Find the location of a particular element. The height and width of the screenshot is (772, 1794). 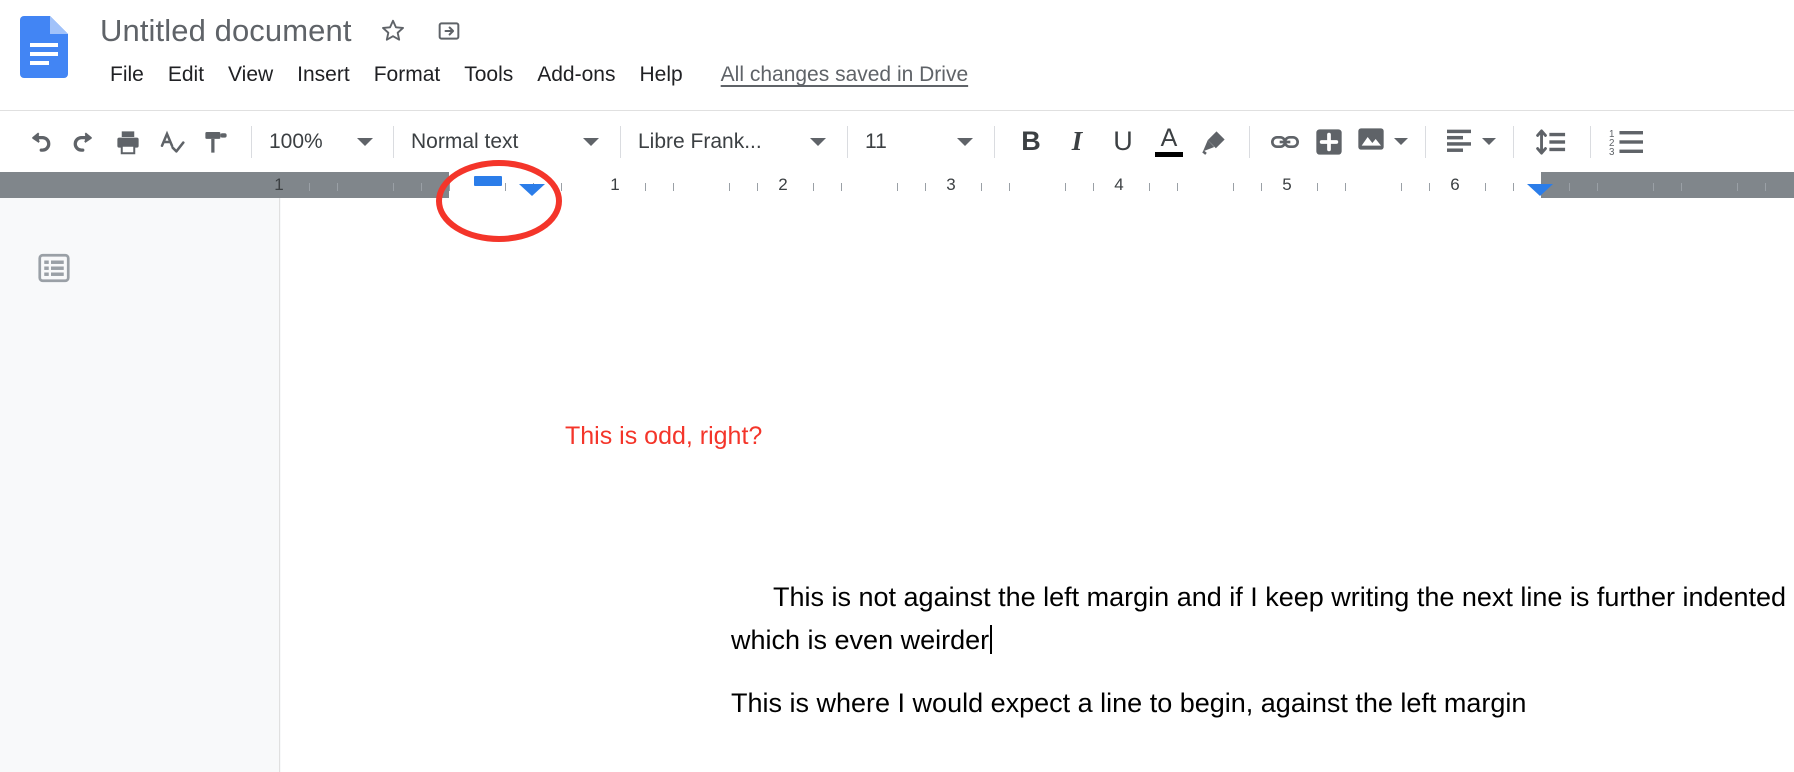

menu-item-help: Help is located at coordinates (660, 75).